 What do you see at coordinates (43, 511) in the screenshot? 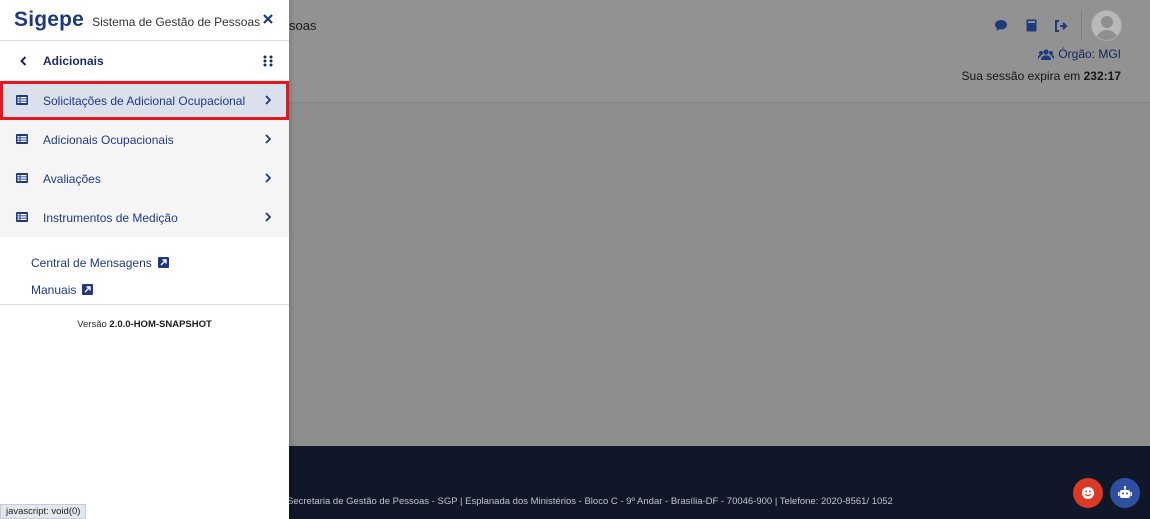
I see `browser-status-bar: javascript: void(0)` at bounding box center [43, 511].